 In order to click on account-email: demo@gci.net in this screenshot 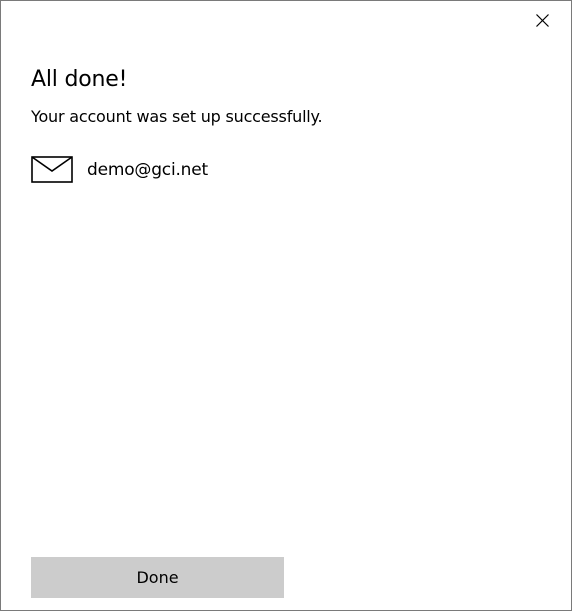, I will do `click(147, 170)`.